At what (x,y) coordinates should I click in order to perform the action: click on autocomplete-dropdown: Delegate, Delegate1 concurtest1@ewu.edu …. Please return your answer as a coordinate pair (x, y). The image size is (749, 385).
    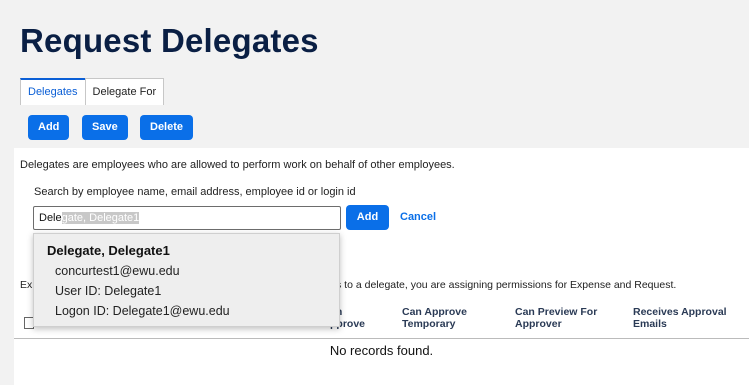
    Looking at the image, I should click on (186, 280).